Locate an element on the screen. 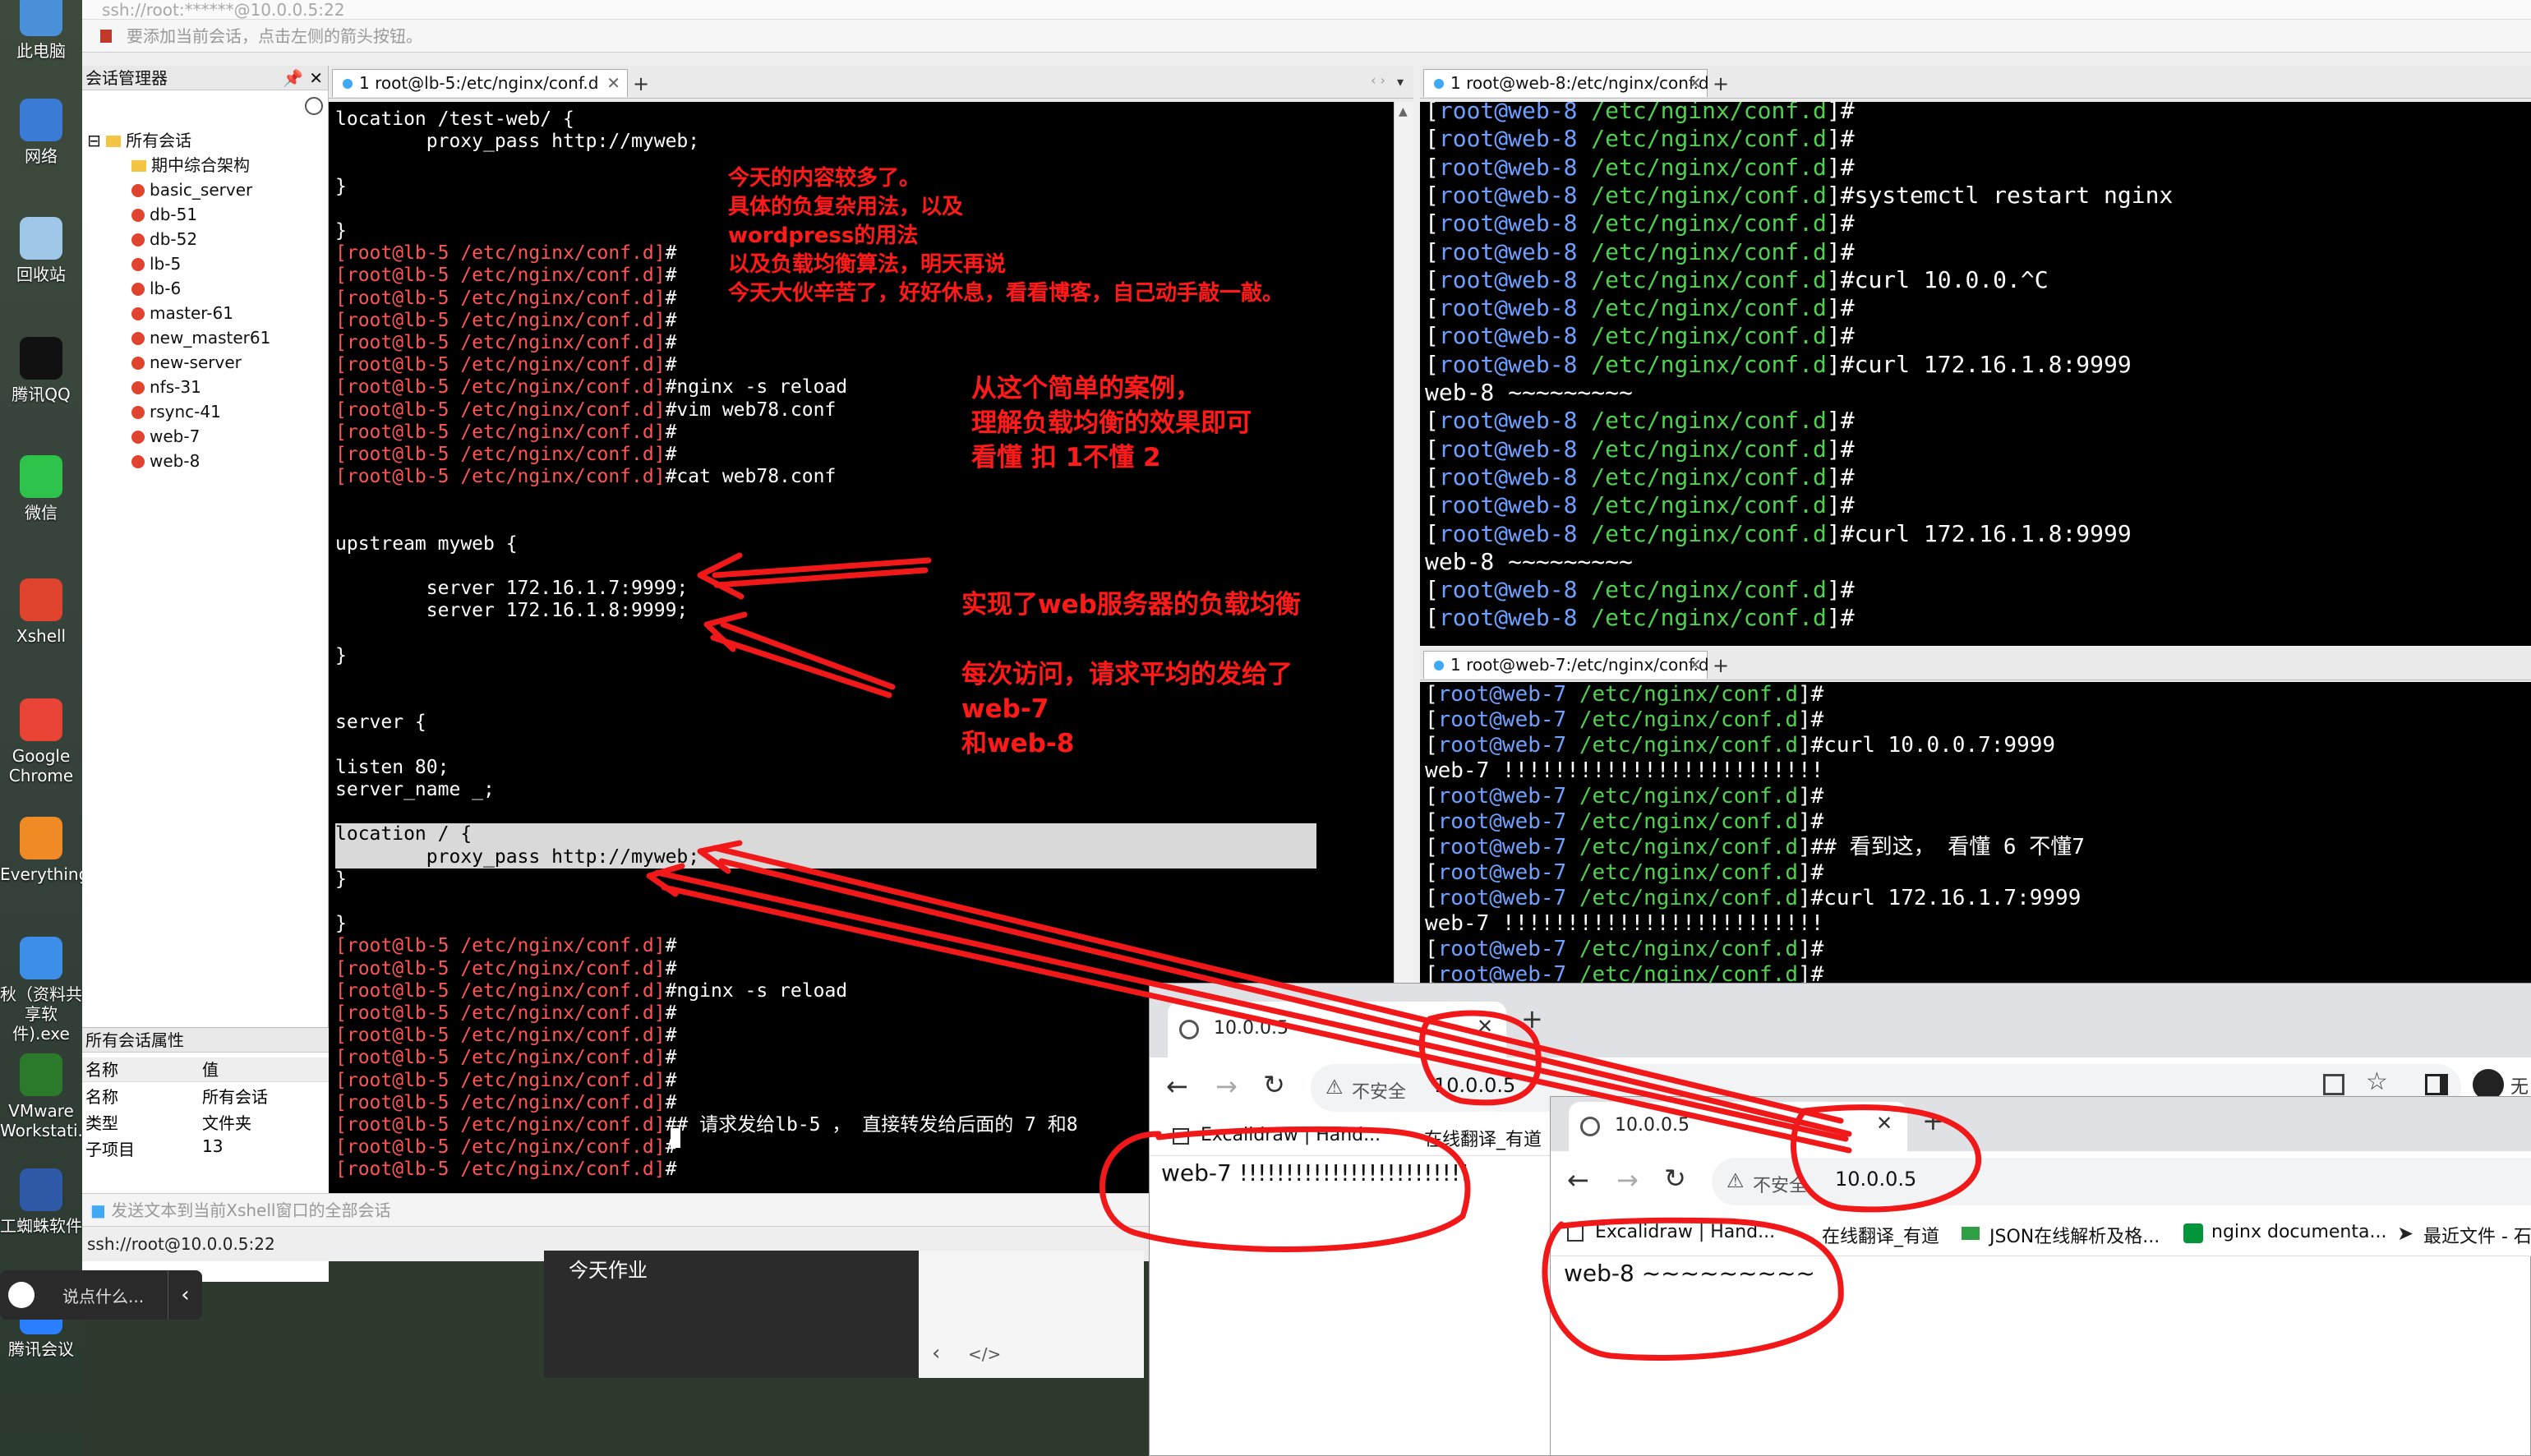  circle-web8-url is located at coordinates (1886, 1158).